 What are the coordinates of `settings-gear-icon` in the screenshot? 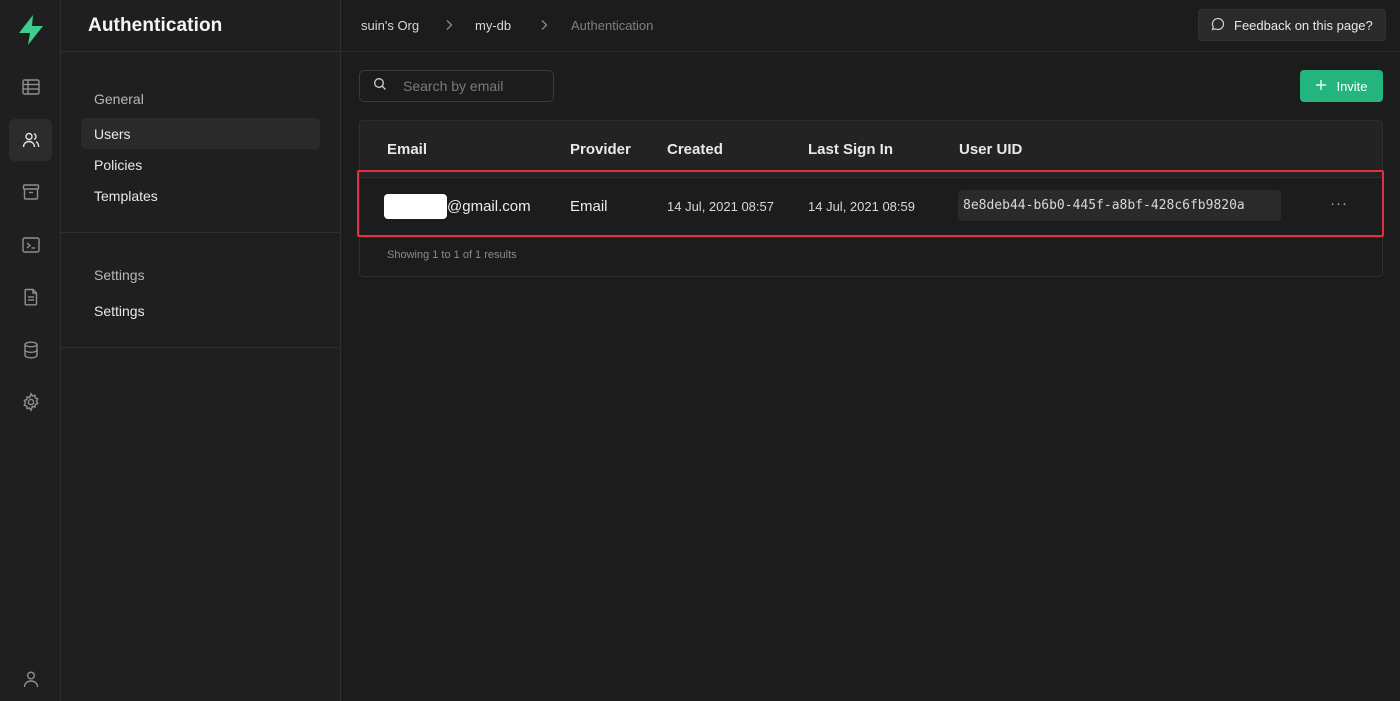 It's located at (30, 402).